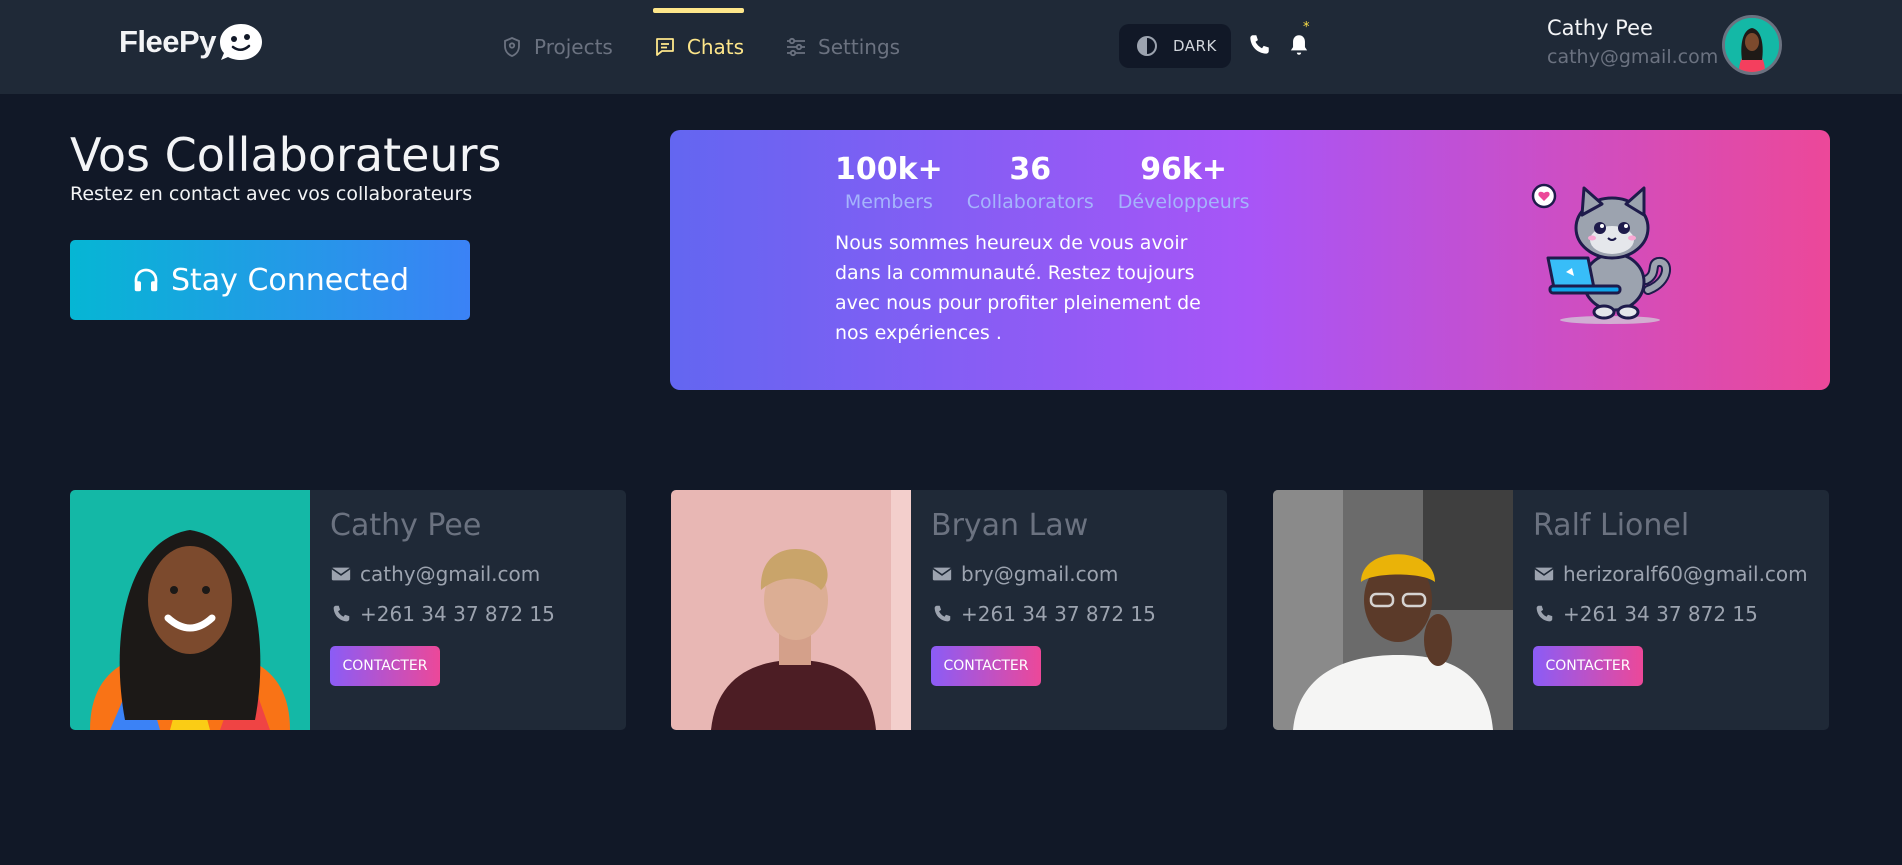 Image resolution: width=1902 pixels, height=865 pixels. I want to click on notification-indicator: *, so click(1306, 27).